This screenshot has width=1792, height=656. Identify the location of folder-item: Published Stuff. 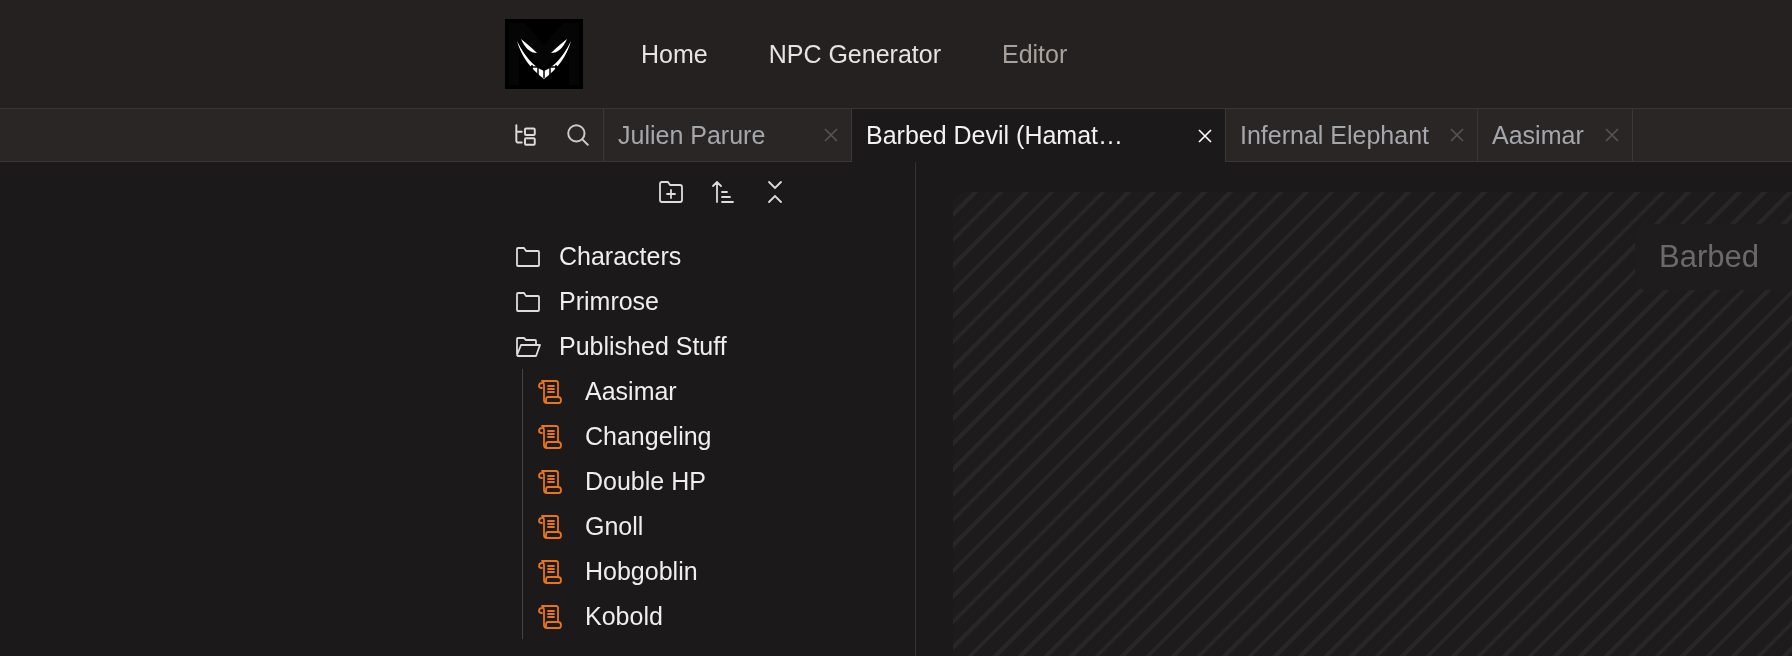
(715, 346).